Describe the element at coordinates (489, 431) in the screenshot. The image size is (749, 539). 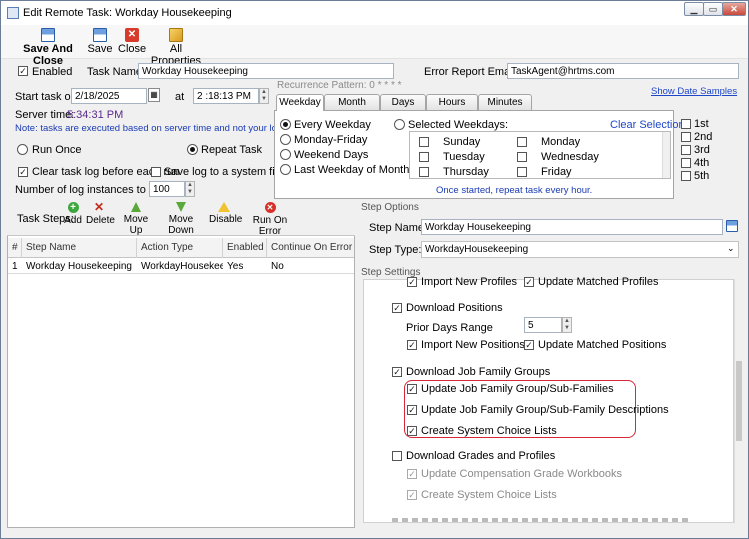
I see `create-choice-lists-label: Create System Choice Lists` at that location.